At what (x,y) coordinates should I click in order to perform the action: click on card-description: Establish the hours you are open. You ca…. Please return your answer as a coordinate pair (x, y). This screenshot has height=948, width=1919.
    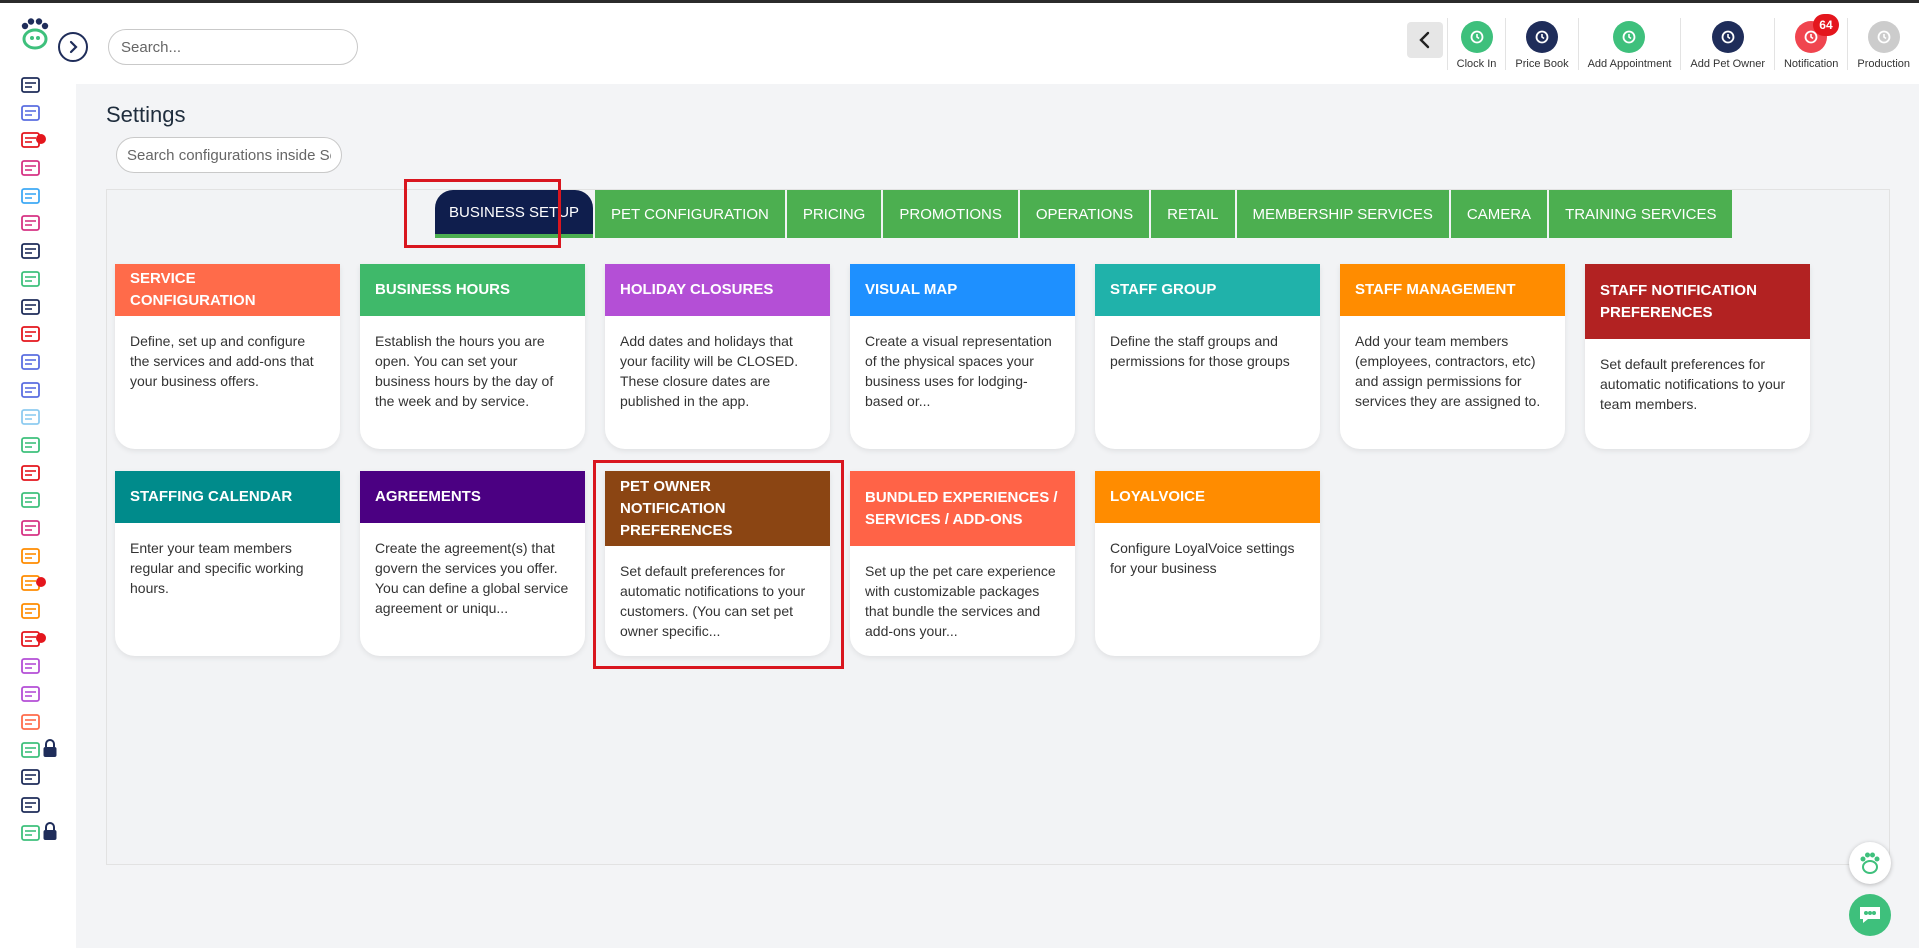
    Looking at the image, I should click on (464, 371).